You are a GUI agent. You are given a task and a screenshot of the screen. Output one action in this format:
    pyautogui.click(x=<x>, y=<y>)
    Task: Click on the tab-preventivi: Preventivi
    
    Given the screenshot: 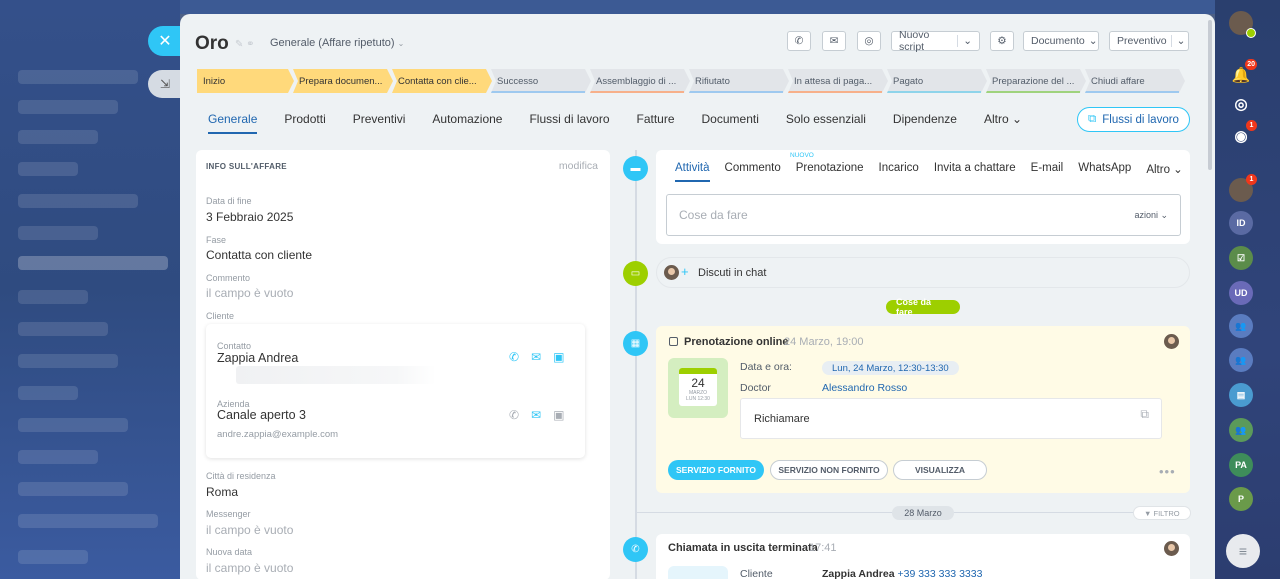 What is the action you would take?
    pyautogui.click(x=379, y=123)
    